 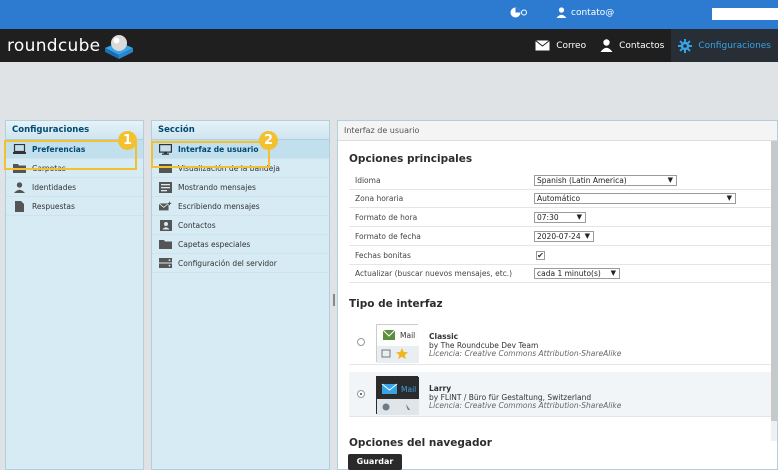 What do you see at coordinates (240, 225) in the screenshot?
I see `section-item-contacts: Contactos` at bounding box center [240, 225].